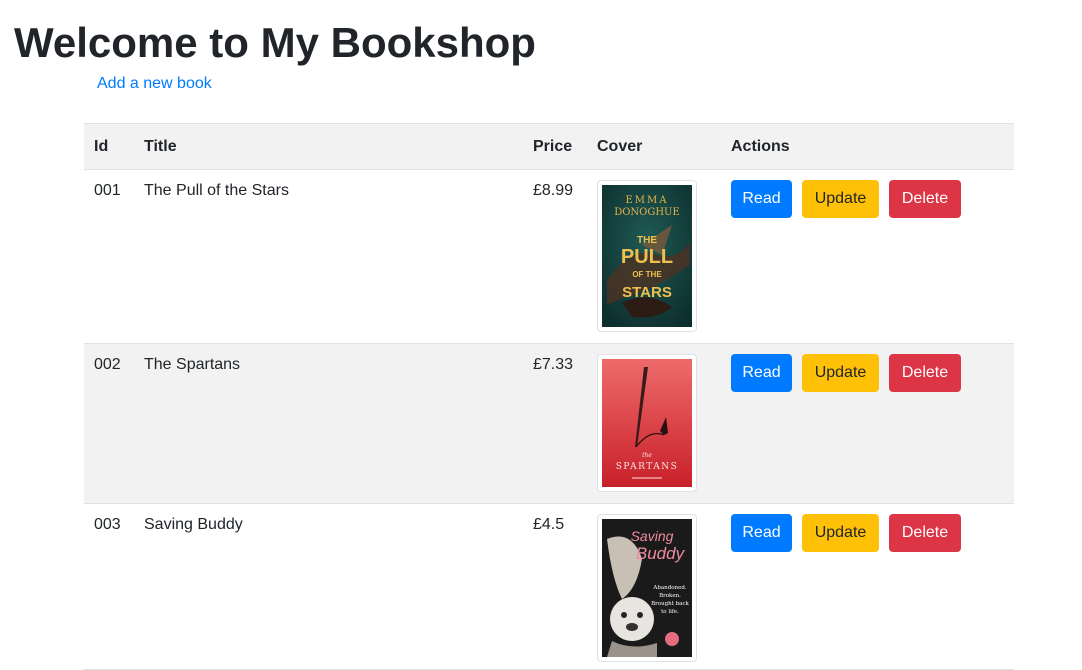 This screenshot has width=1082, height=670. Describe the element at coordinates (107, 190) in the screenshot. I see `book-id: 001` at that location.